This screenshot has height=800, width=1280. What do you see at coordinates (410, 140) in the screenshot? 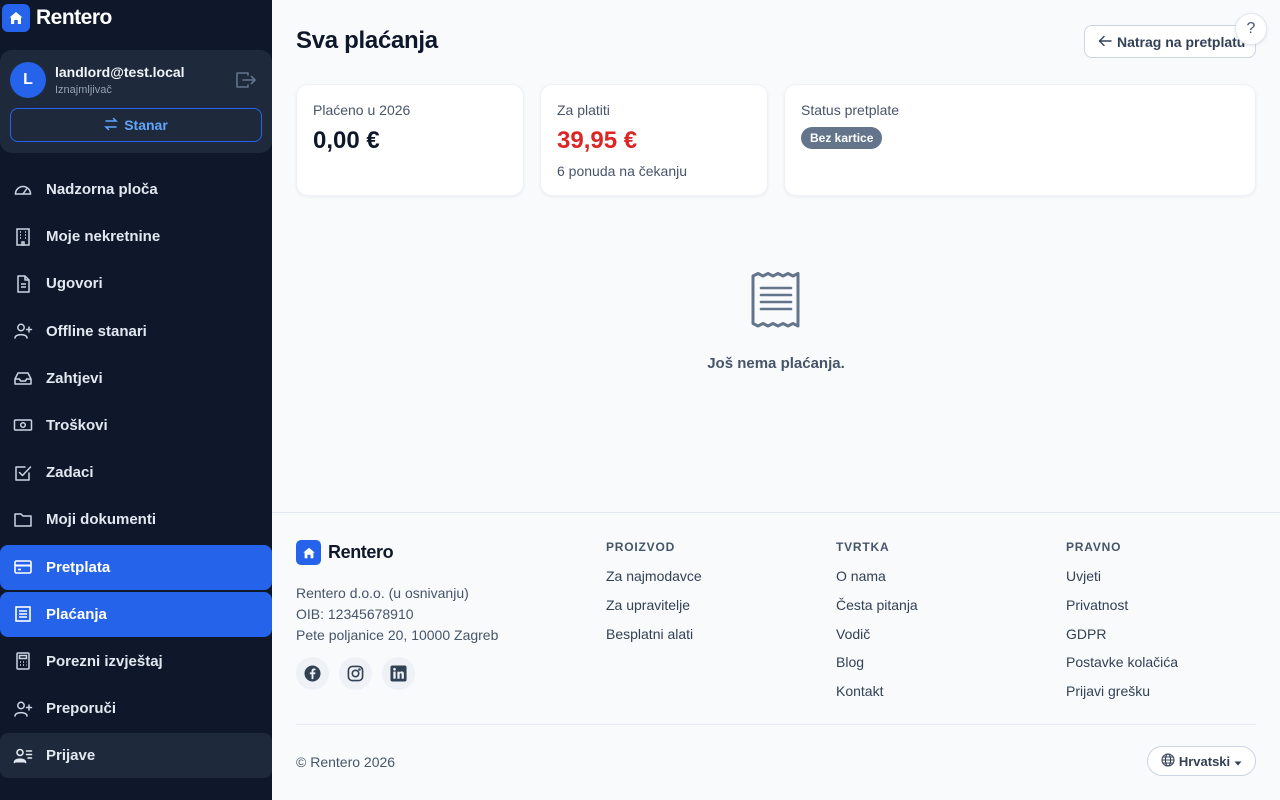
I see `paid-card: Plaćeno u 2026 0,00 €` at bounding box center [410, 140].